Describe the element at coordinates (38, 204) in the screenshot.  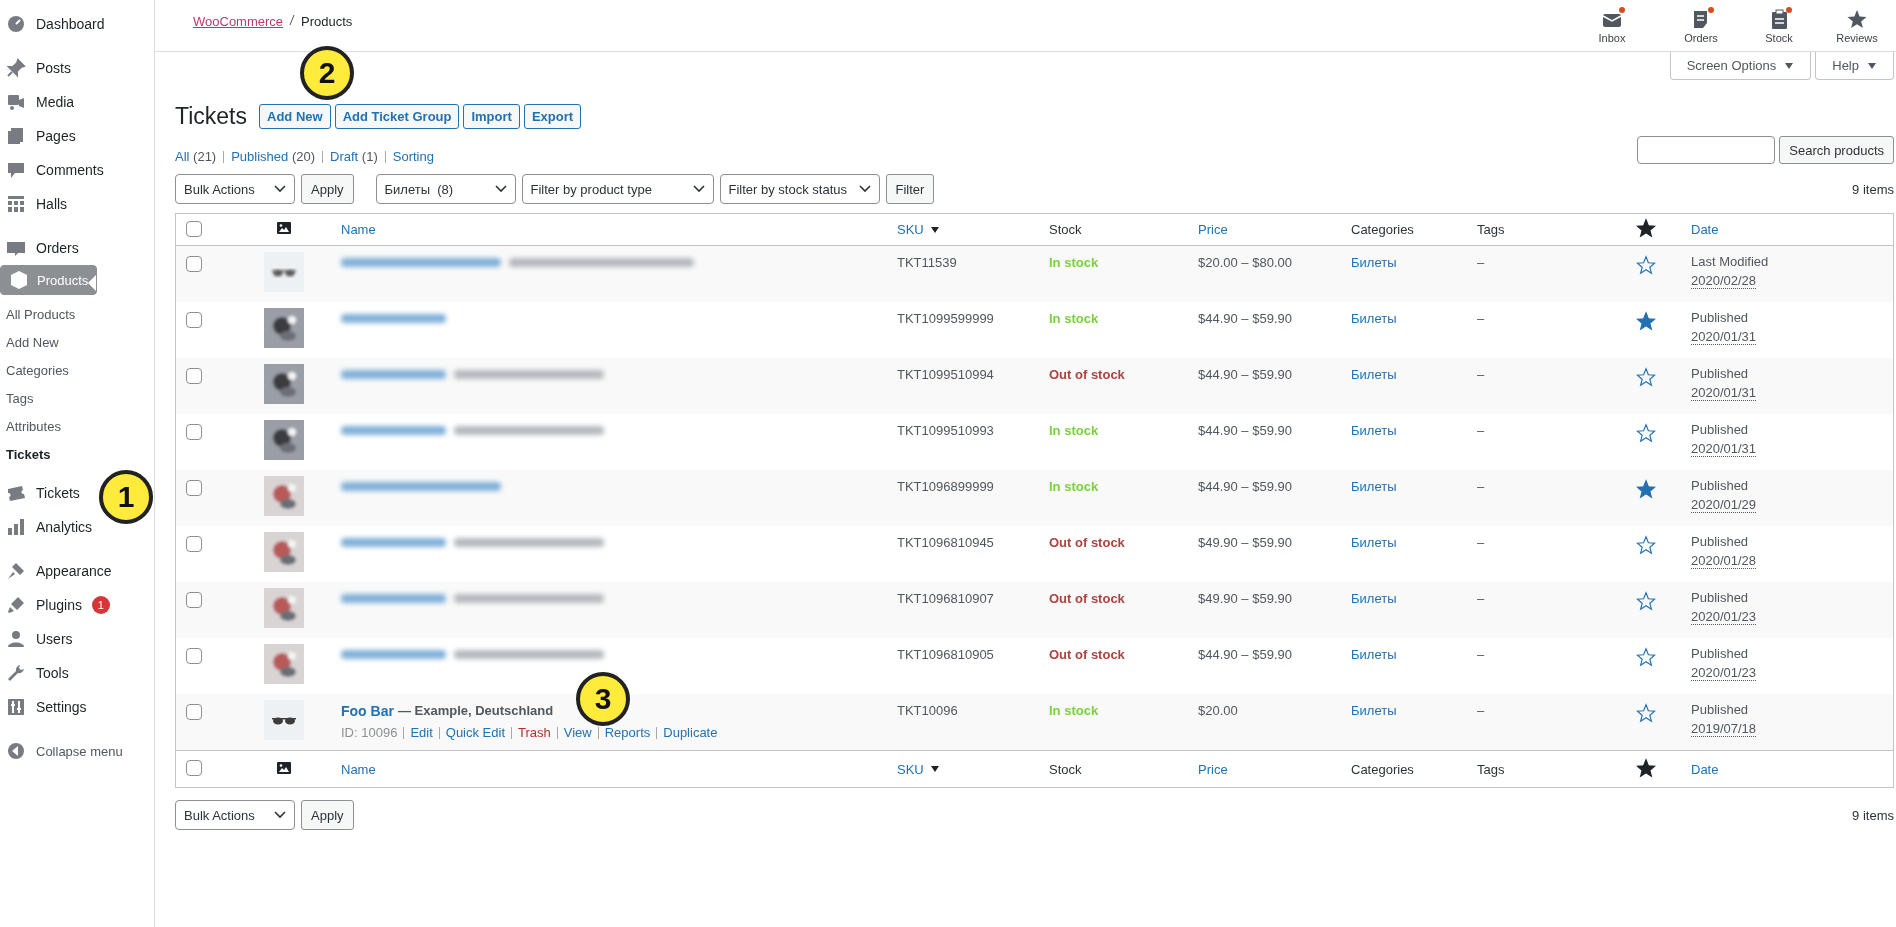
I see `menu-item: Halls` at that location.